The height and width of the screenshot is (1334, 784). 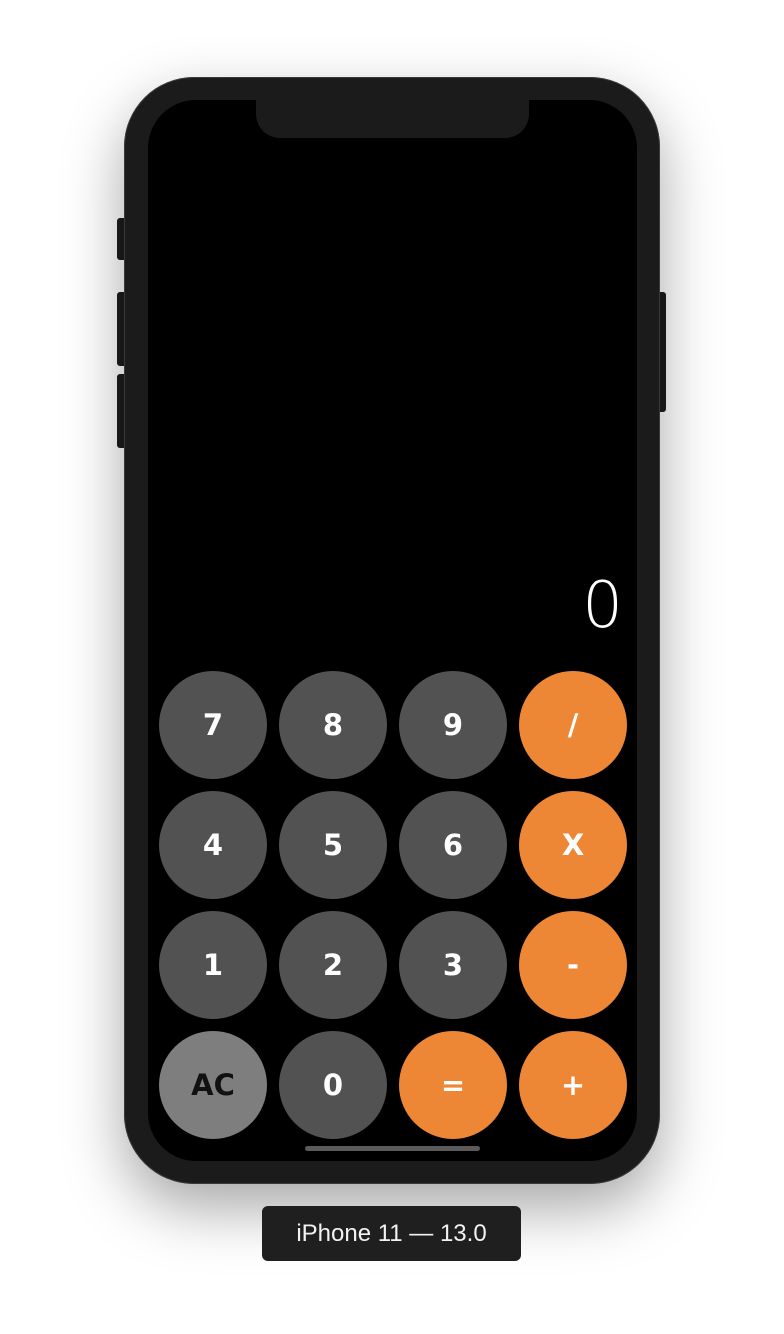 I want to click on key-6: 6, so click(x=453, y=845).